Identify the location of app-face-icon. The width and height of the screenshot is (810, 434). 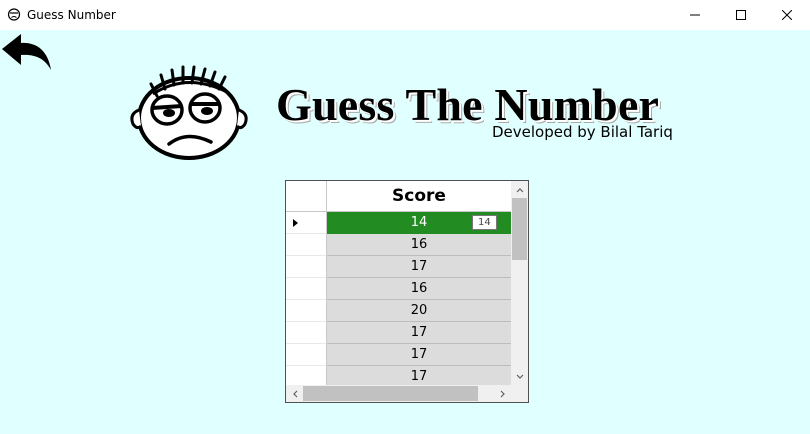
(14, 14).